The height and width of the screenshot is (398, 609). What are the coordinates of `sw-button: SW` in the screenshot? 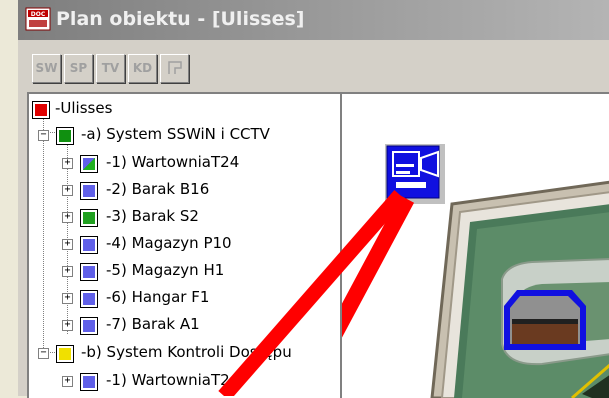 It's located at (46, 68).